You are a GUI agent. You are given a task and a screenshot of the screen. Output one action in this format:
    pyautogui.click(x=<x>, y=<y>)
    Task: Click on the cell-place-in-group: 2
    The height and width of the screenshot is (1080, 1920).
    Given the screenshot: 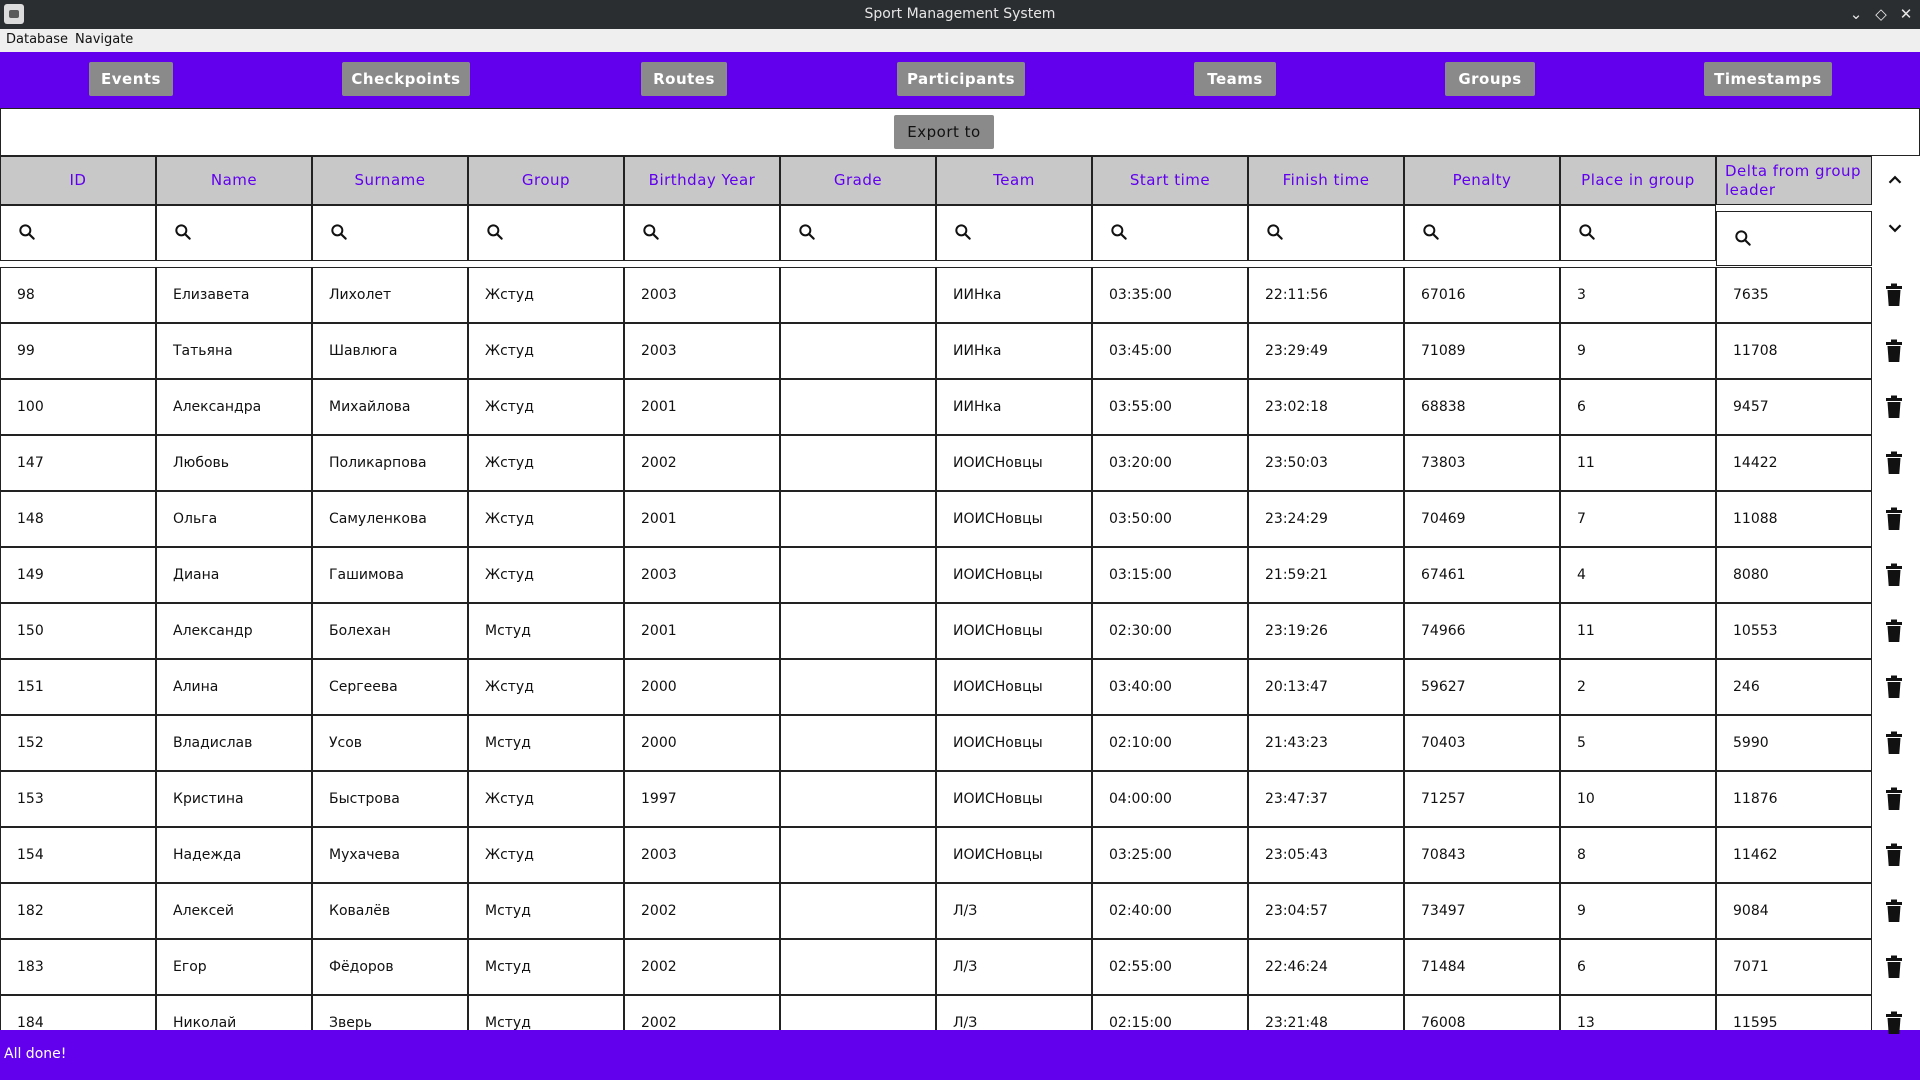 What is the action you would take?
    pyautogui.click(x=1638, y=687)
    